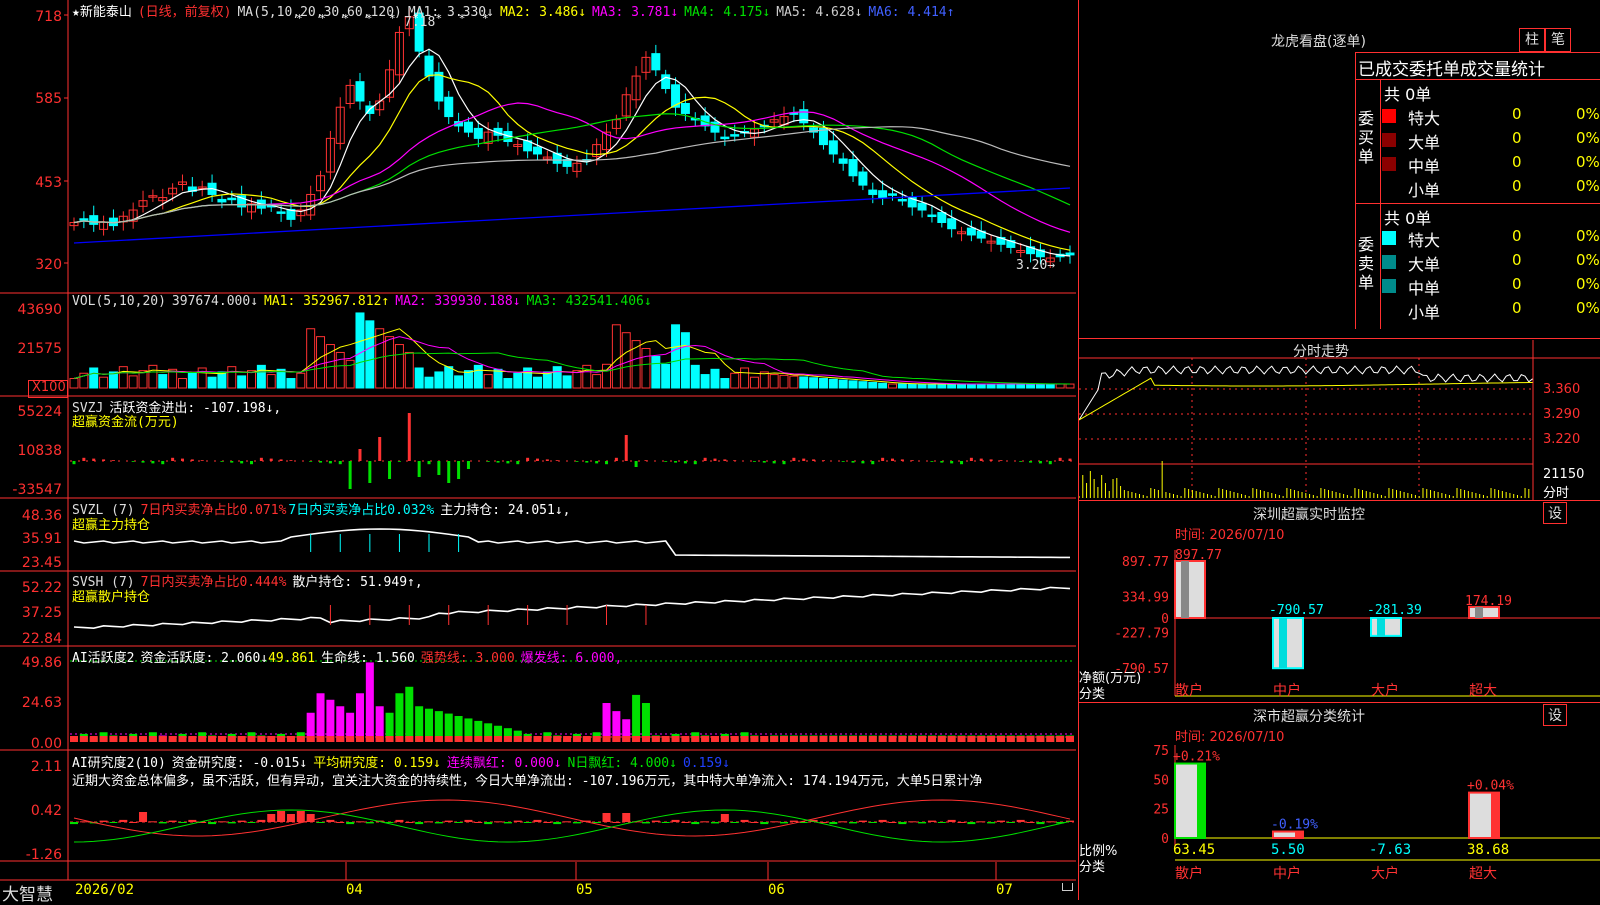 This screenshot has width=1600, height=905. I want to click on sz-y-tick: 0, so click(1165, 619).